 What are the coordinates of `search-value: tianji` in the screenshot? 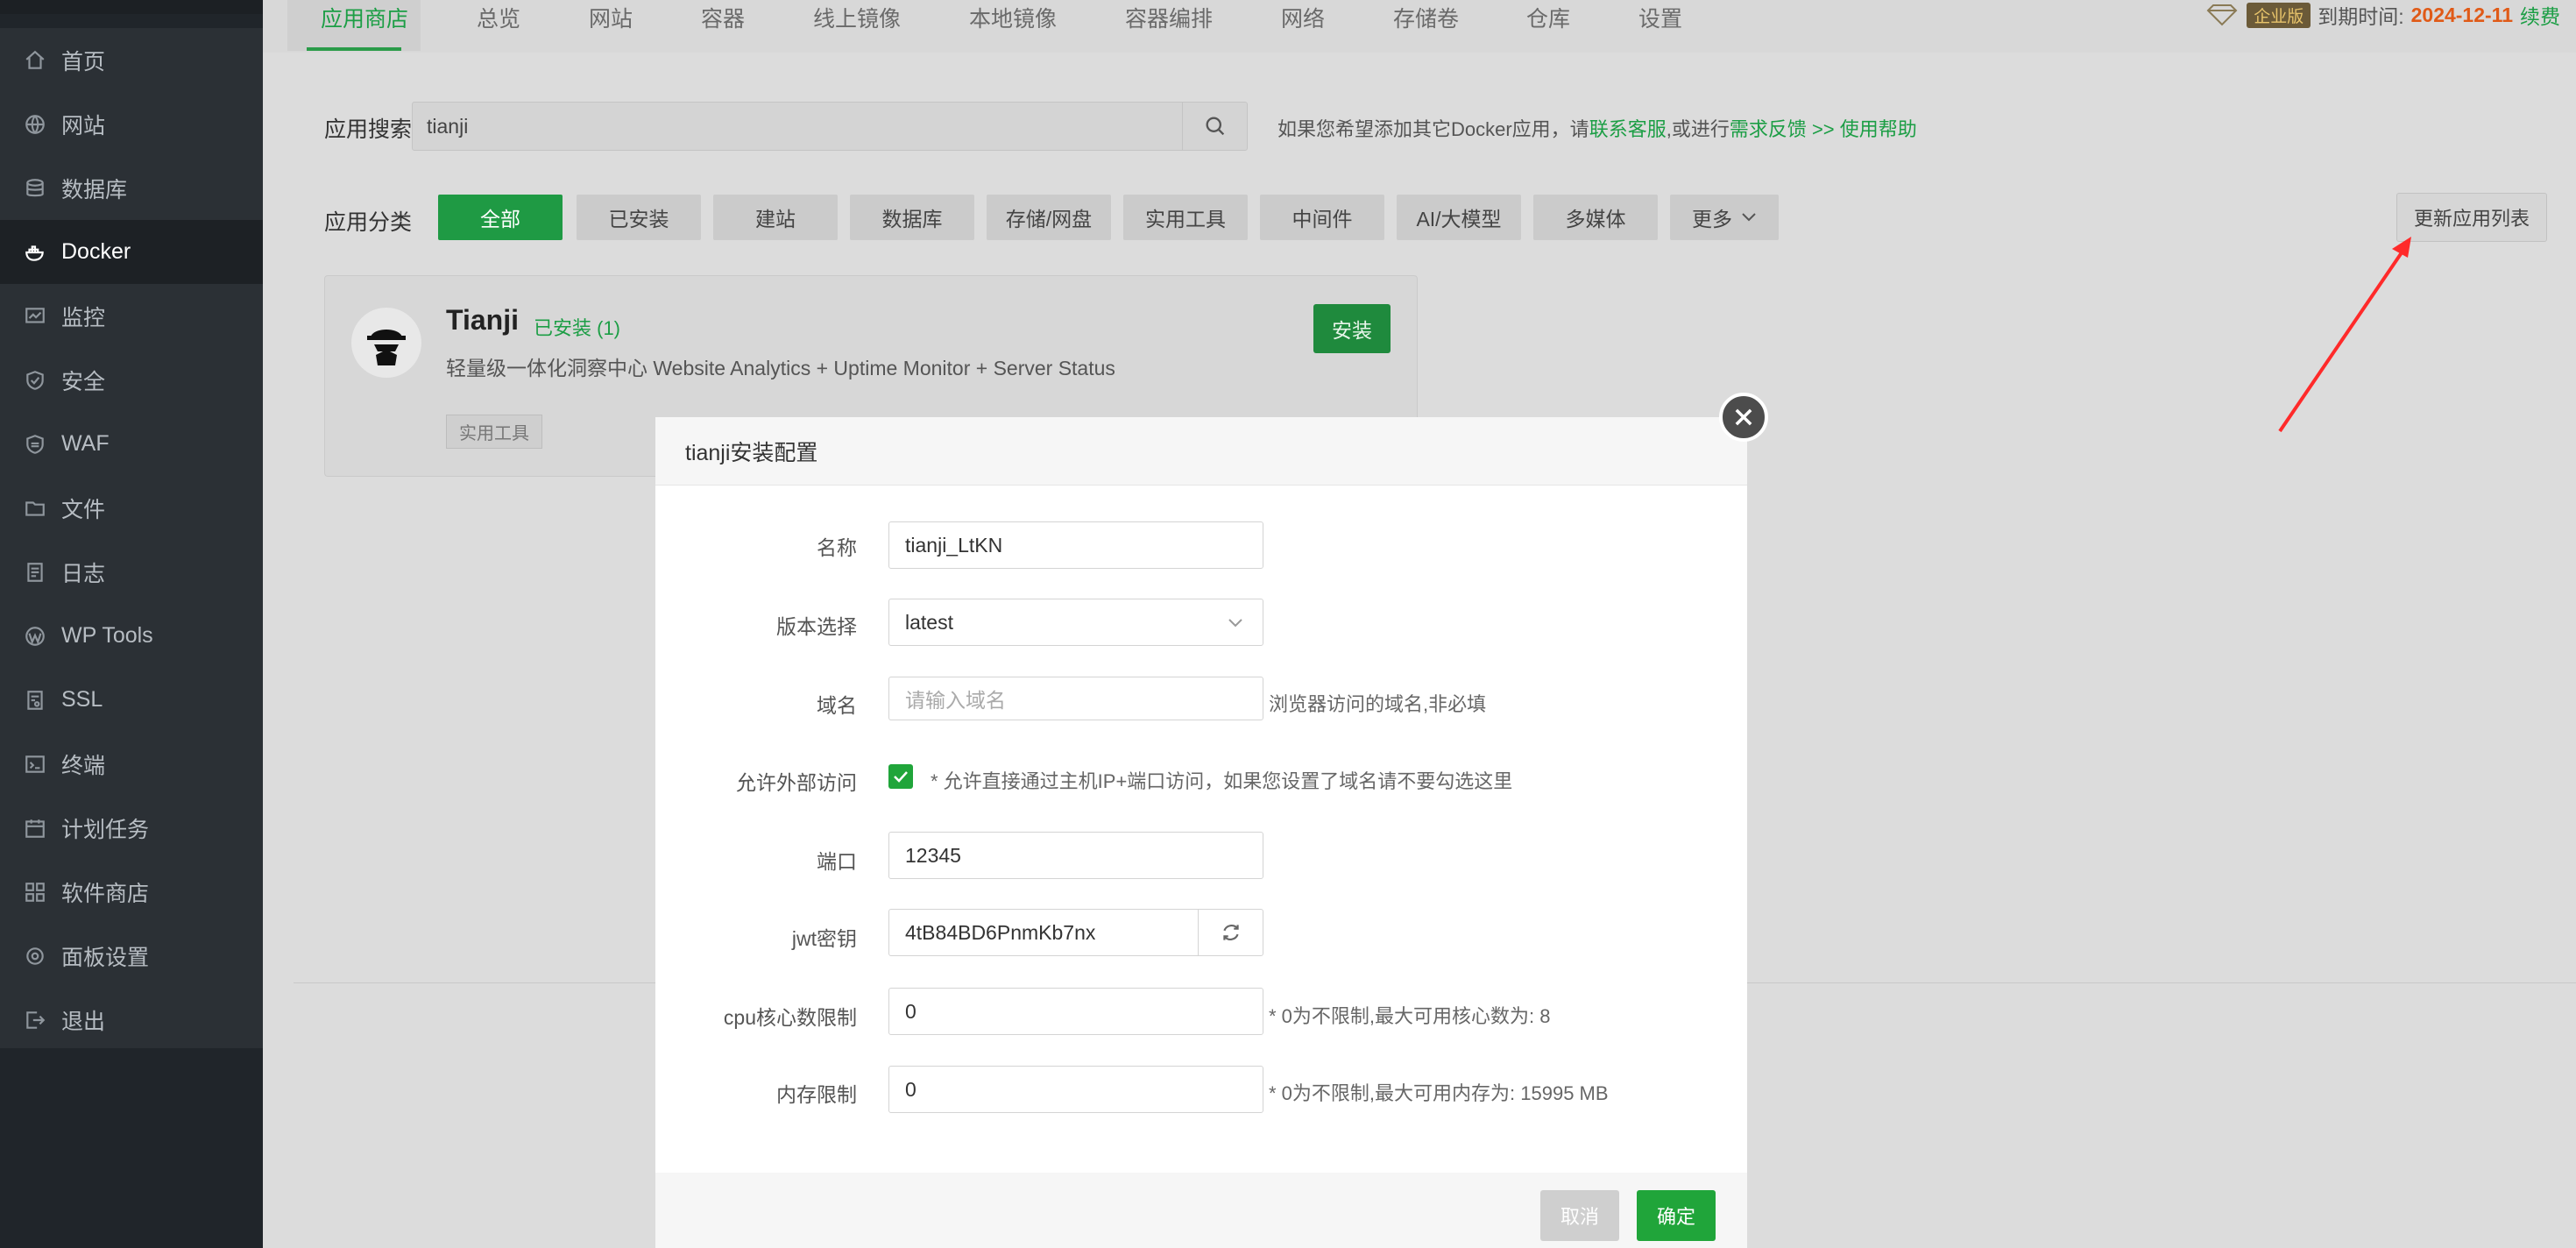 It's located at (448, 126).